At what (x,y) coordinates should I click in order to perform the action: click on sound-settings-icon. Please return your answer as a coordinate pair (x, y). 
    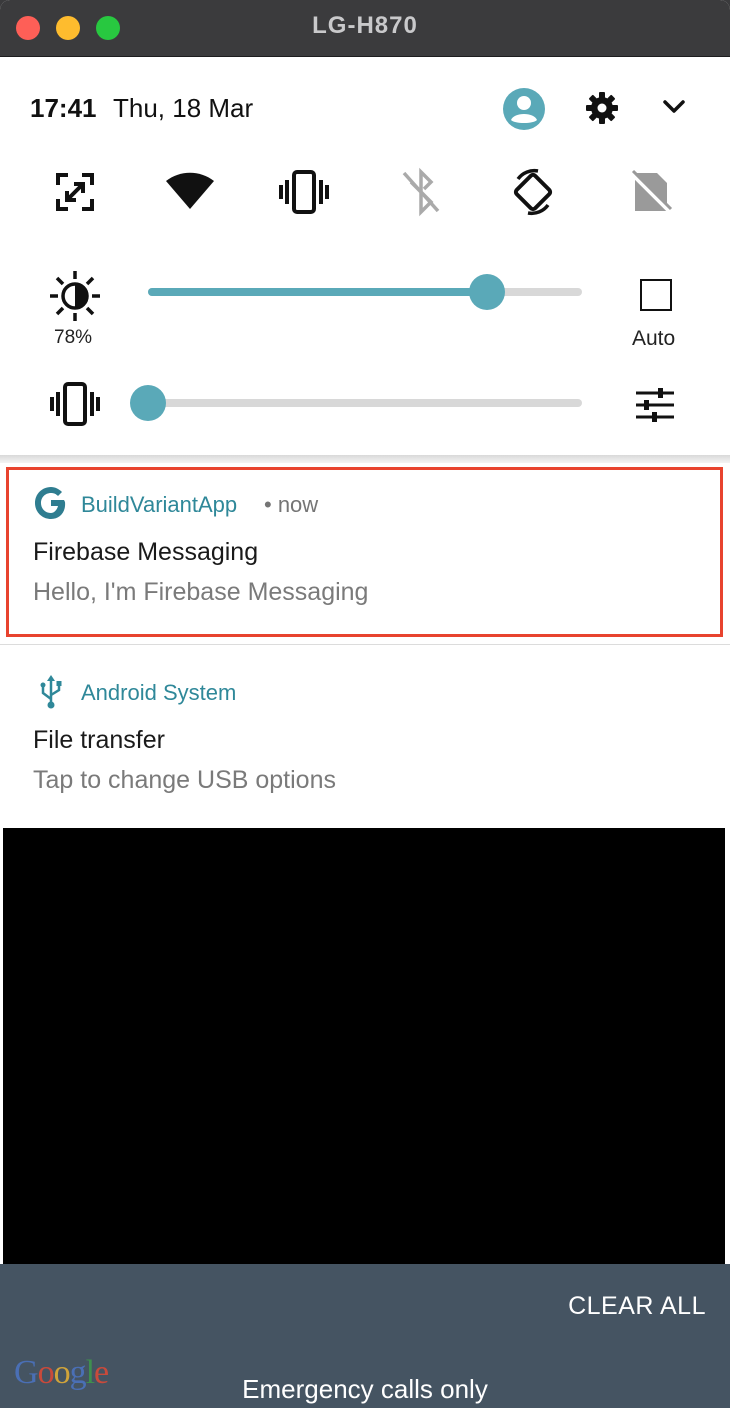
    Looking at the image, I should click on (655, 405).